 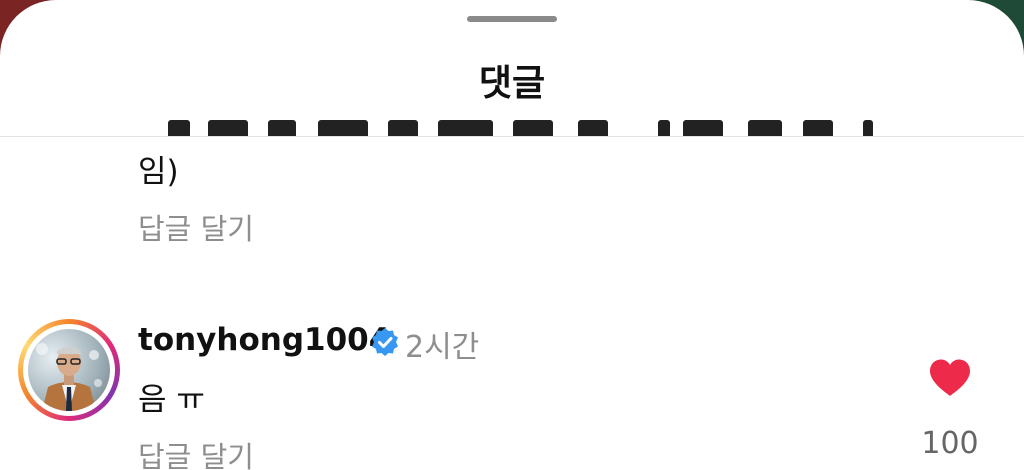 What do you see at coordinates (442, 347) in the screenshot?
I see `comment-time: 2시간` at bounding box center [442, 347].